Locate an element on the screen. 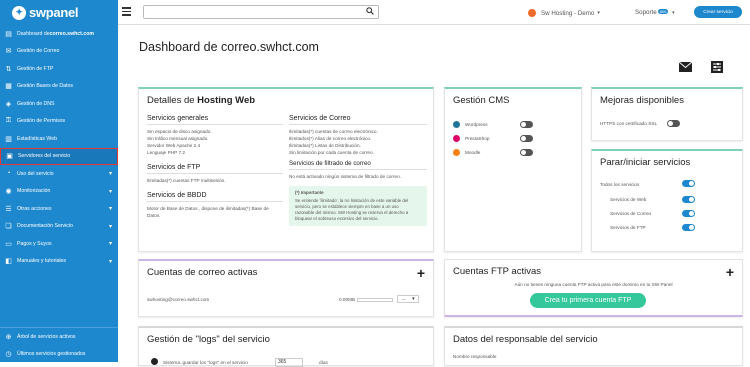  add-mail-account-icon: + is located at coordinates (421, 273).